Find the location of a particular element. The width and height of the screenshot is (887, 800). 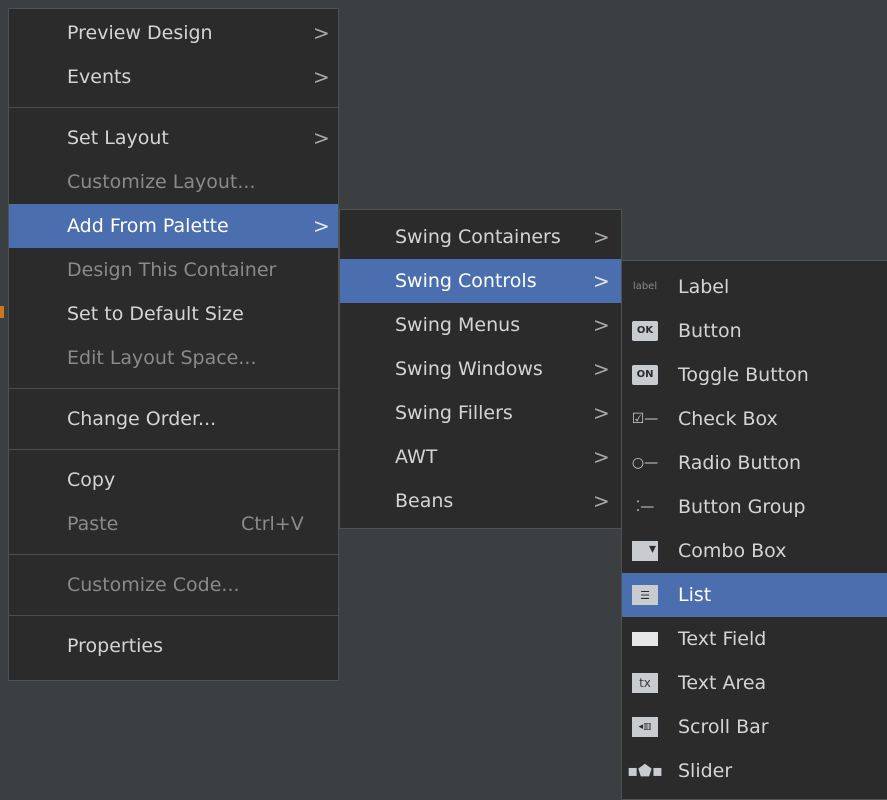

menu-item-radio-button-control: ○— Radio Button is located at coordinates (754, 463).